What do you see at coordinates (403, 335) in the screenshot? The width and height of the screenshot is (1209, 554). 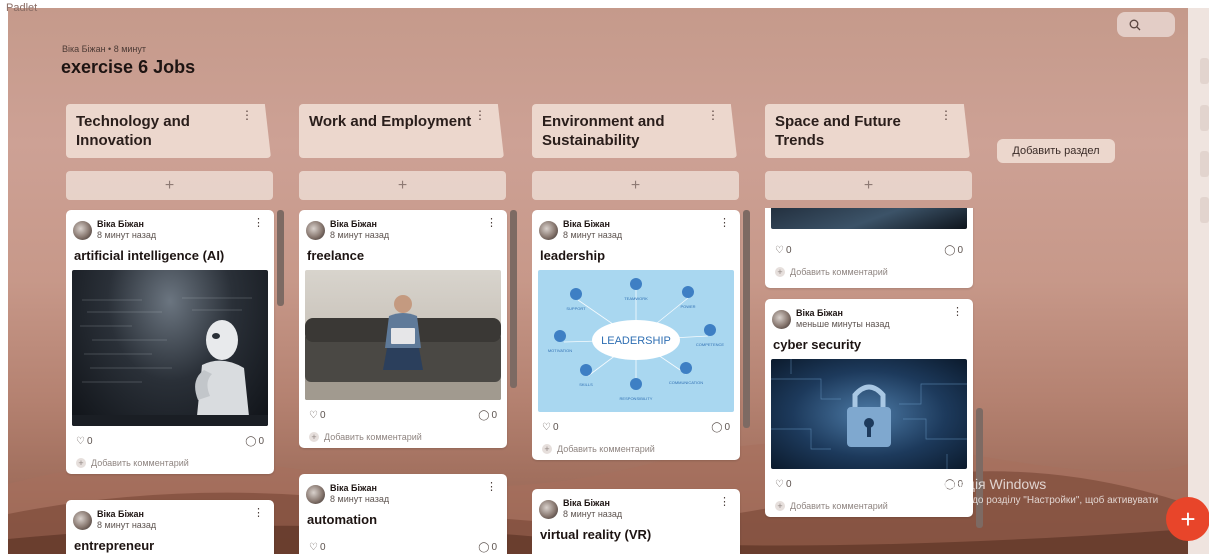 I see `post-image-freelance` at bounding box center [403, 335].